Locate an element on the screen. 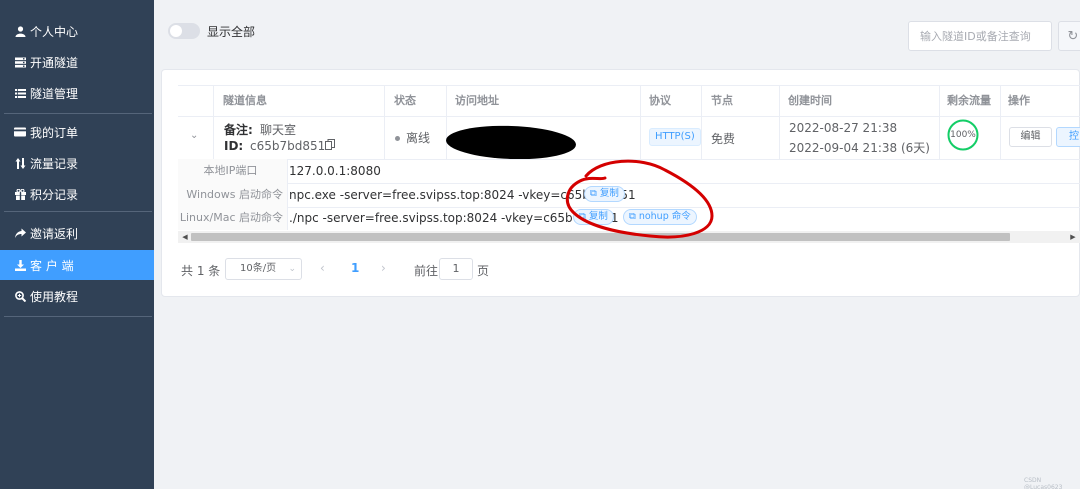 The height and width of the screenshot is (489, 1080). sidebar-item-traffic-log: 流量记录 is located at coordinates (77, 163).